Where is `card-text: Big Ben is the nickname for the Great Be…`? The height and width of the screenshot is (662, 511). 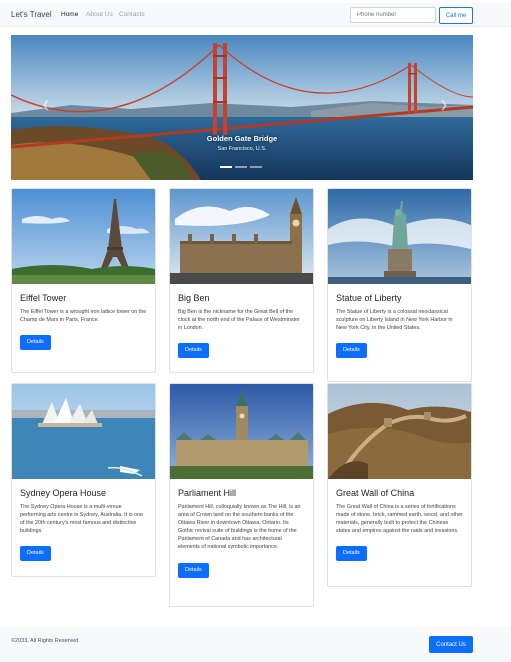
card-text: Big Ben is the nickname for the Great Be… is located at coordinates (239, 320).